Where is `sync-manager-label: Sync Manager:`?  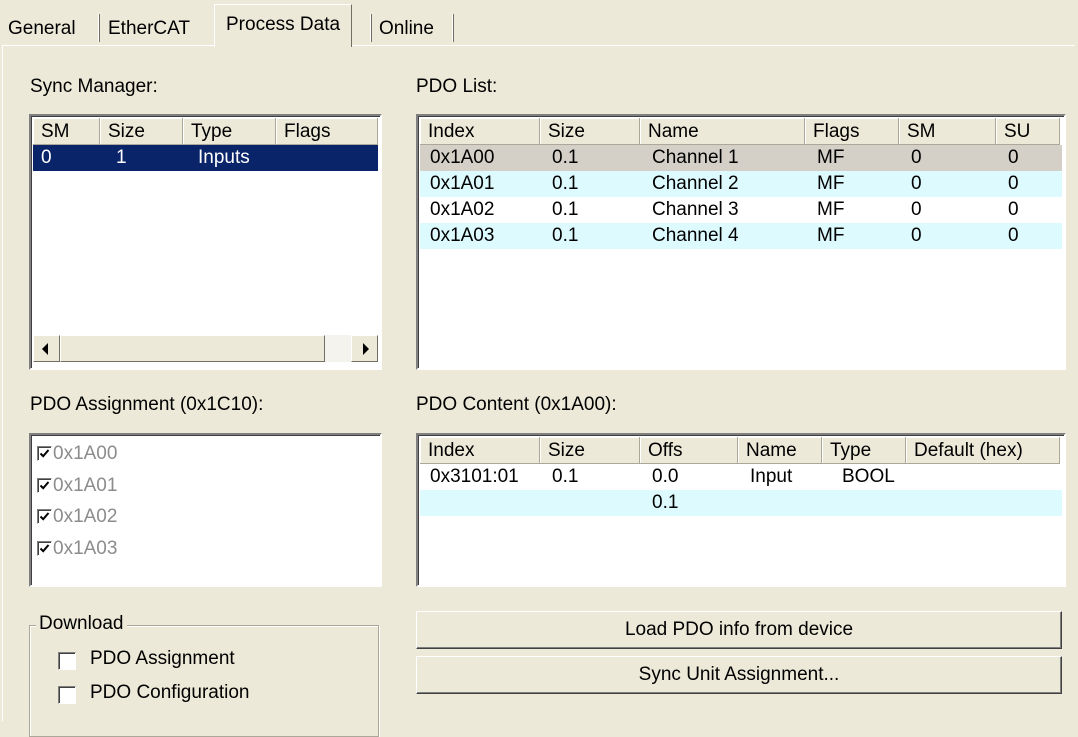 sync-manager-label: Sync Manager: is located at coordinates (94, 86).